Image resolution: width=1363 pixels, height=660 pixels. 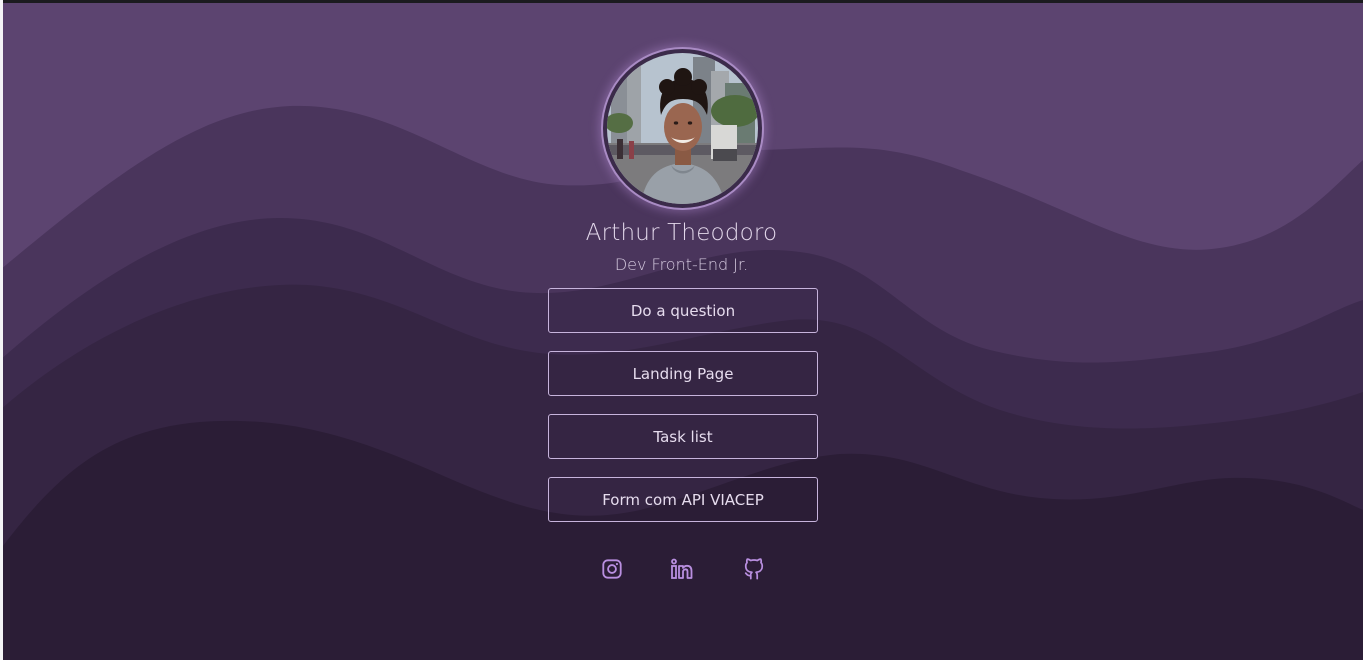 What do you see at coordinates (1, 330) in the screenshot?
I see `window-left-edge` at bounding box center [1, 330].